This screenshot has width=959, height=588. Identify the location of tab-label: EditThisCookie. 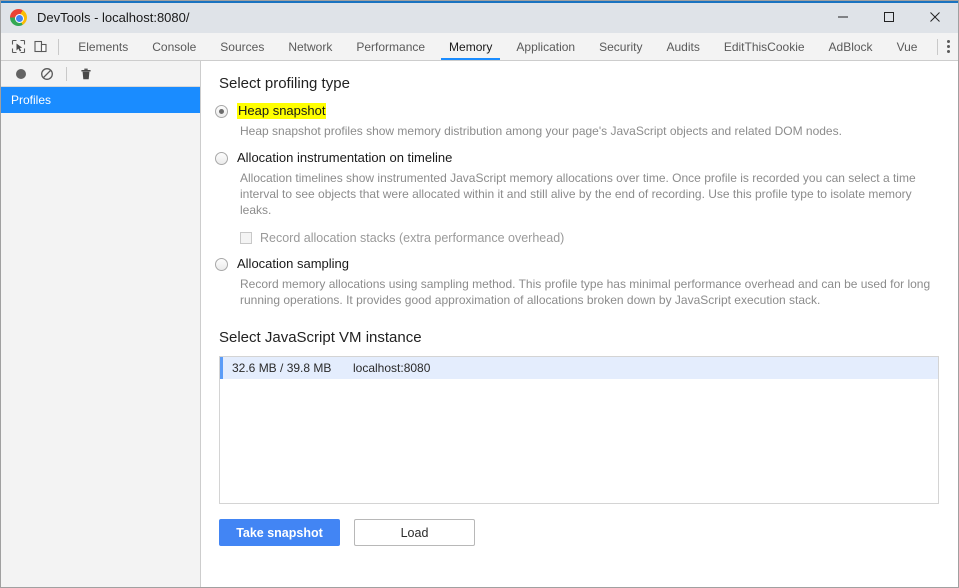
(764, 46).